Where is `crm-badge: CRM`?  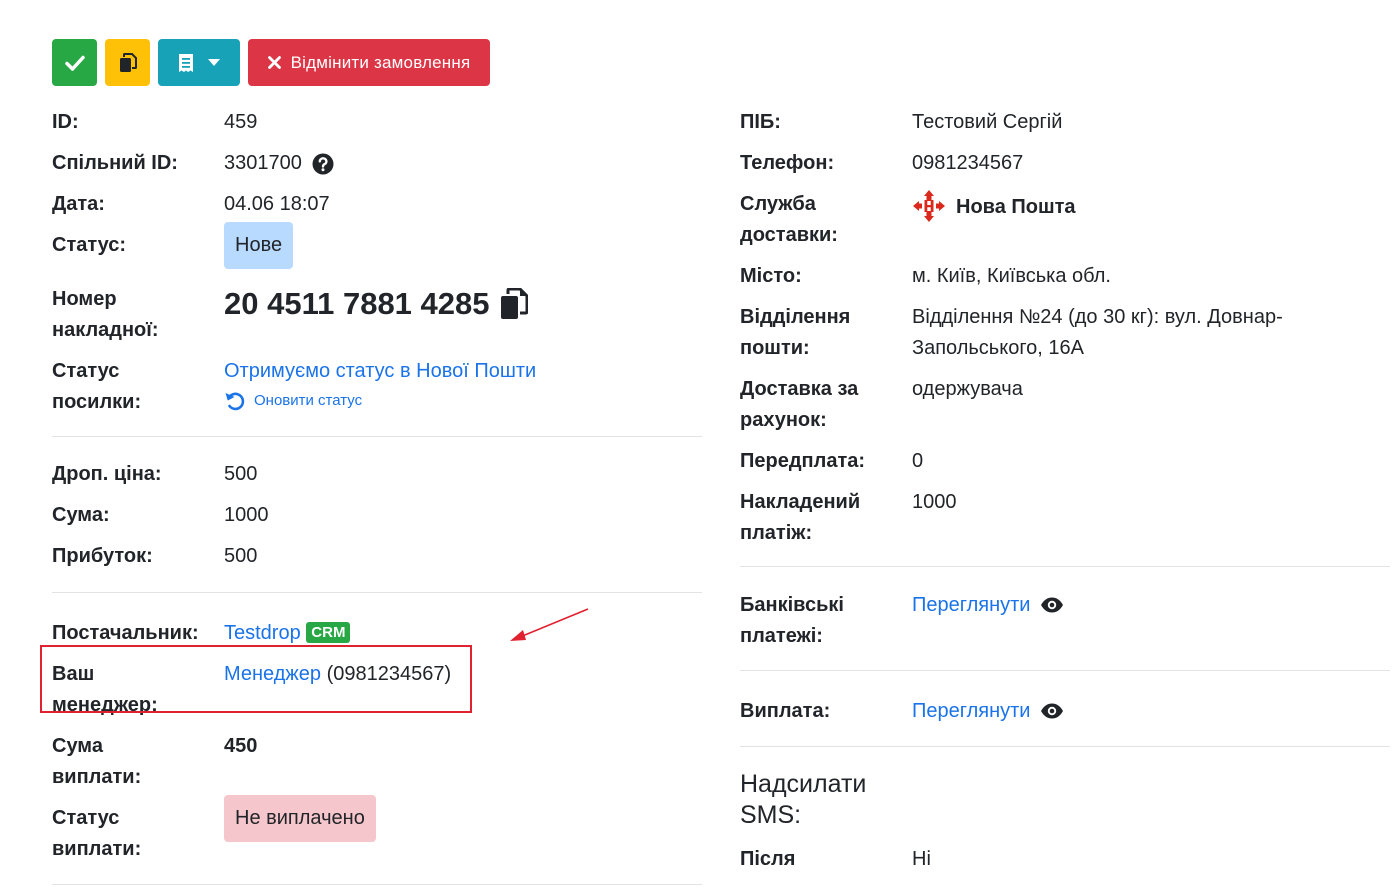 crm-badge: CRM is located at coordinates (328, 632).